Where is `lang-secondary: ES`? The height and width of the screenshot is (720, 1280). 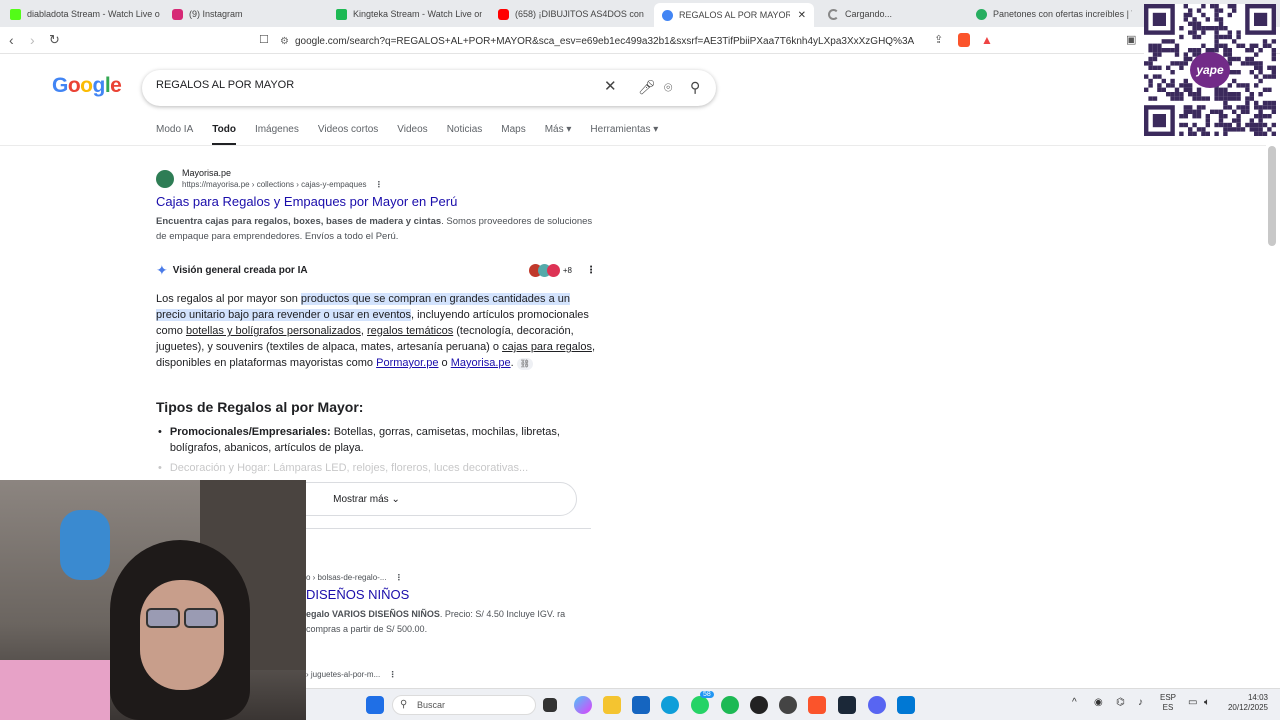 lang-secondary: ES is located at coordinates (1168, 707).